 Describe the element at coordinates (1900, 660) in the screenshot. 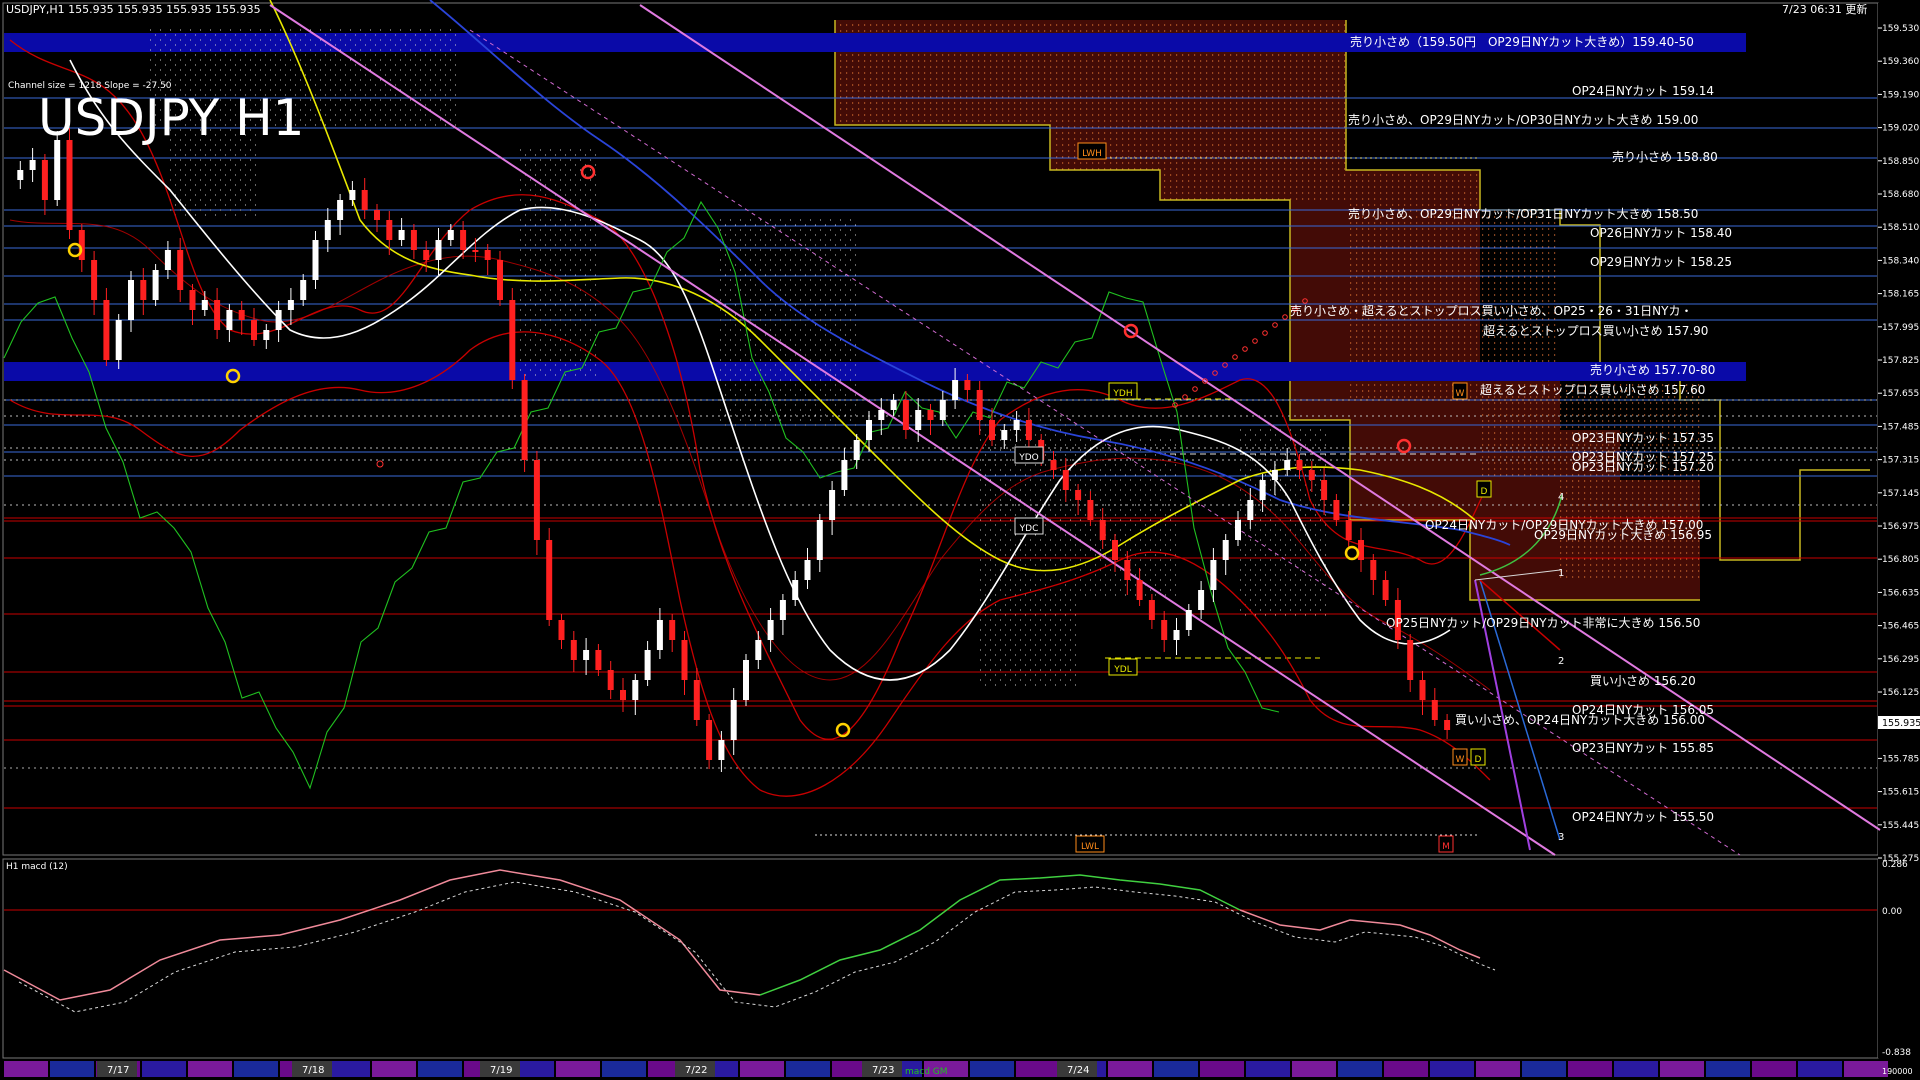

I see `price-scale-tick: 156.295` at that location.